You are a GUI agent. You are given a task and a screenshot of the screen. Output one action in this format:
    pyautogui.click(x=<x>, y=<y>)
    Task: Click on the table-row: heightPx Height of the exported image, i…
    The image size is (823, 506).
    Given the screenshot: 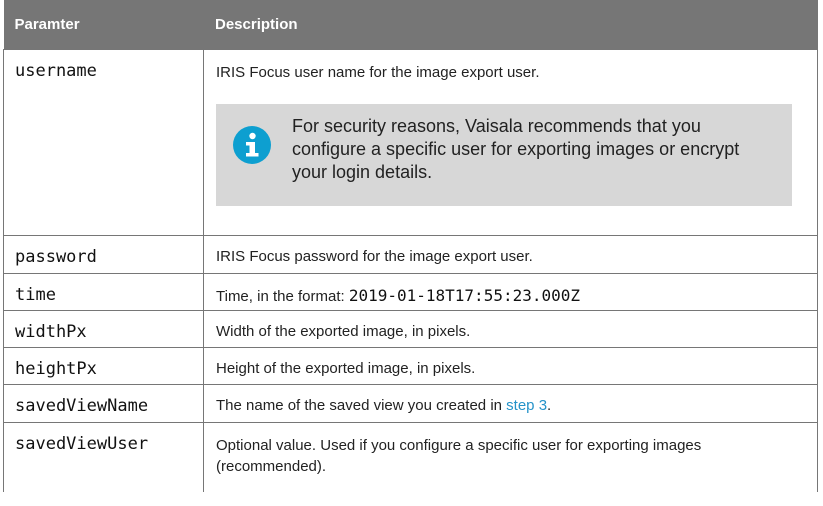 What is the action you would take?
    pyautogui.click(x=410, y=365)
    